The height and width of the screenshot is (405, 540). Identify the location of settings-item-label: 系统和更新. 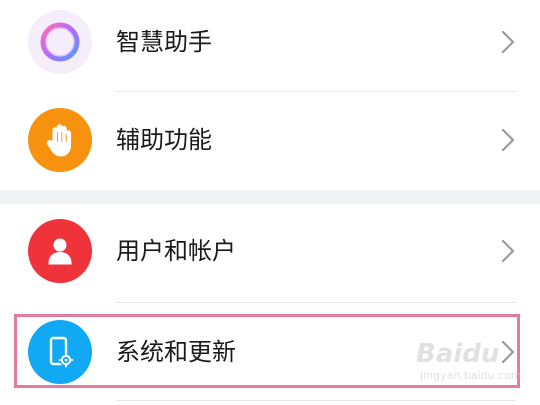
(176, 352).